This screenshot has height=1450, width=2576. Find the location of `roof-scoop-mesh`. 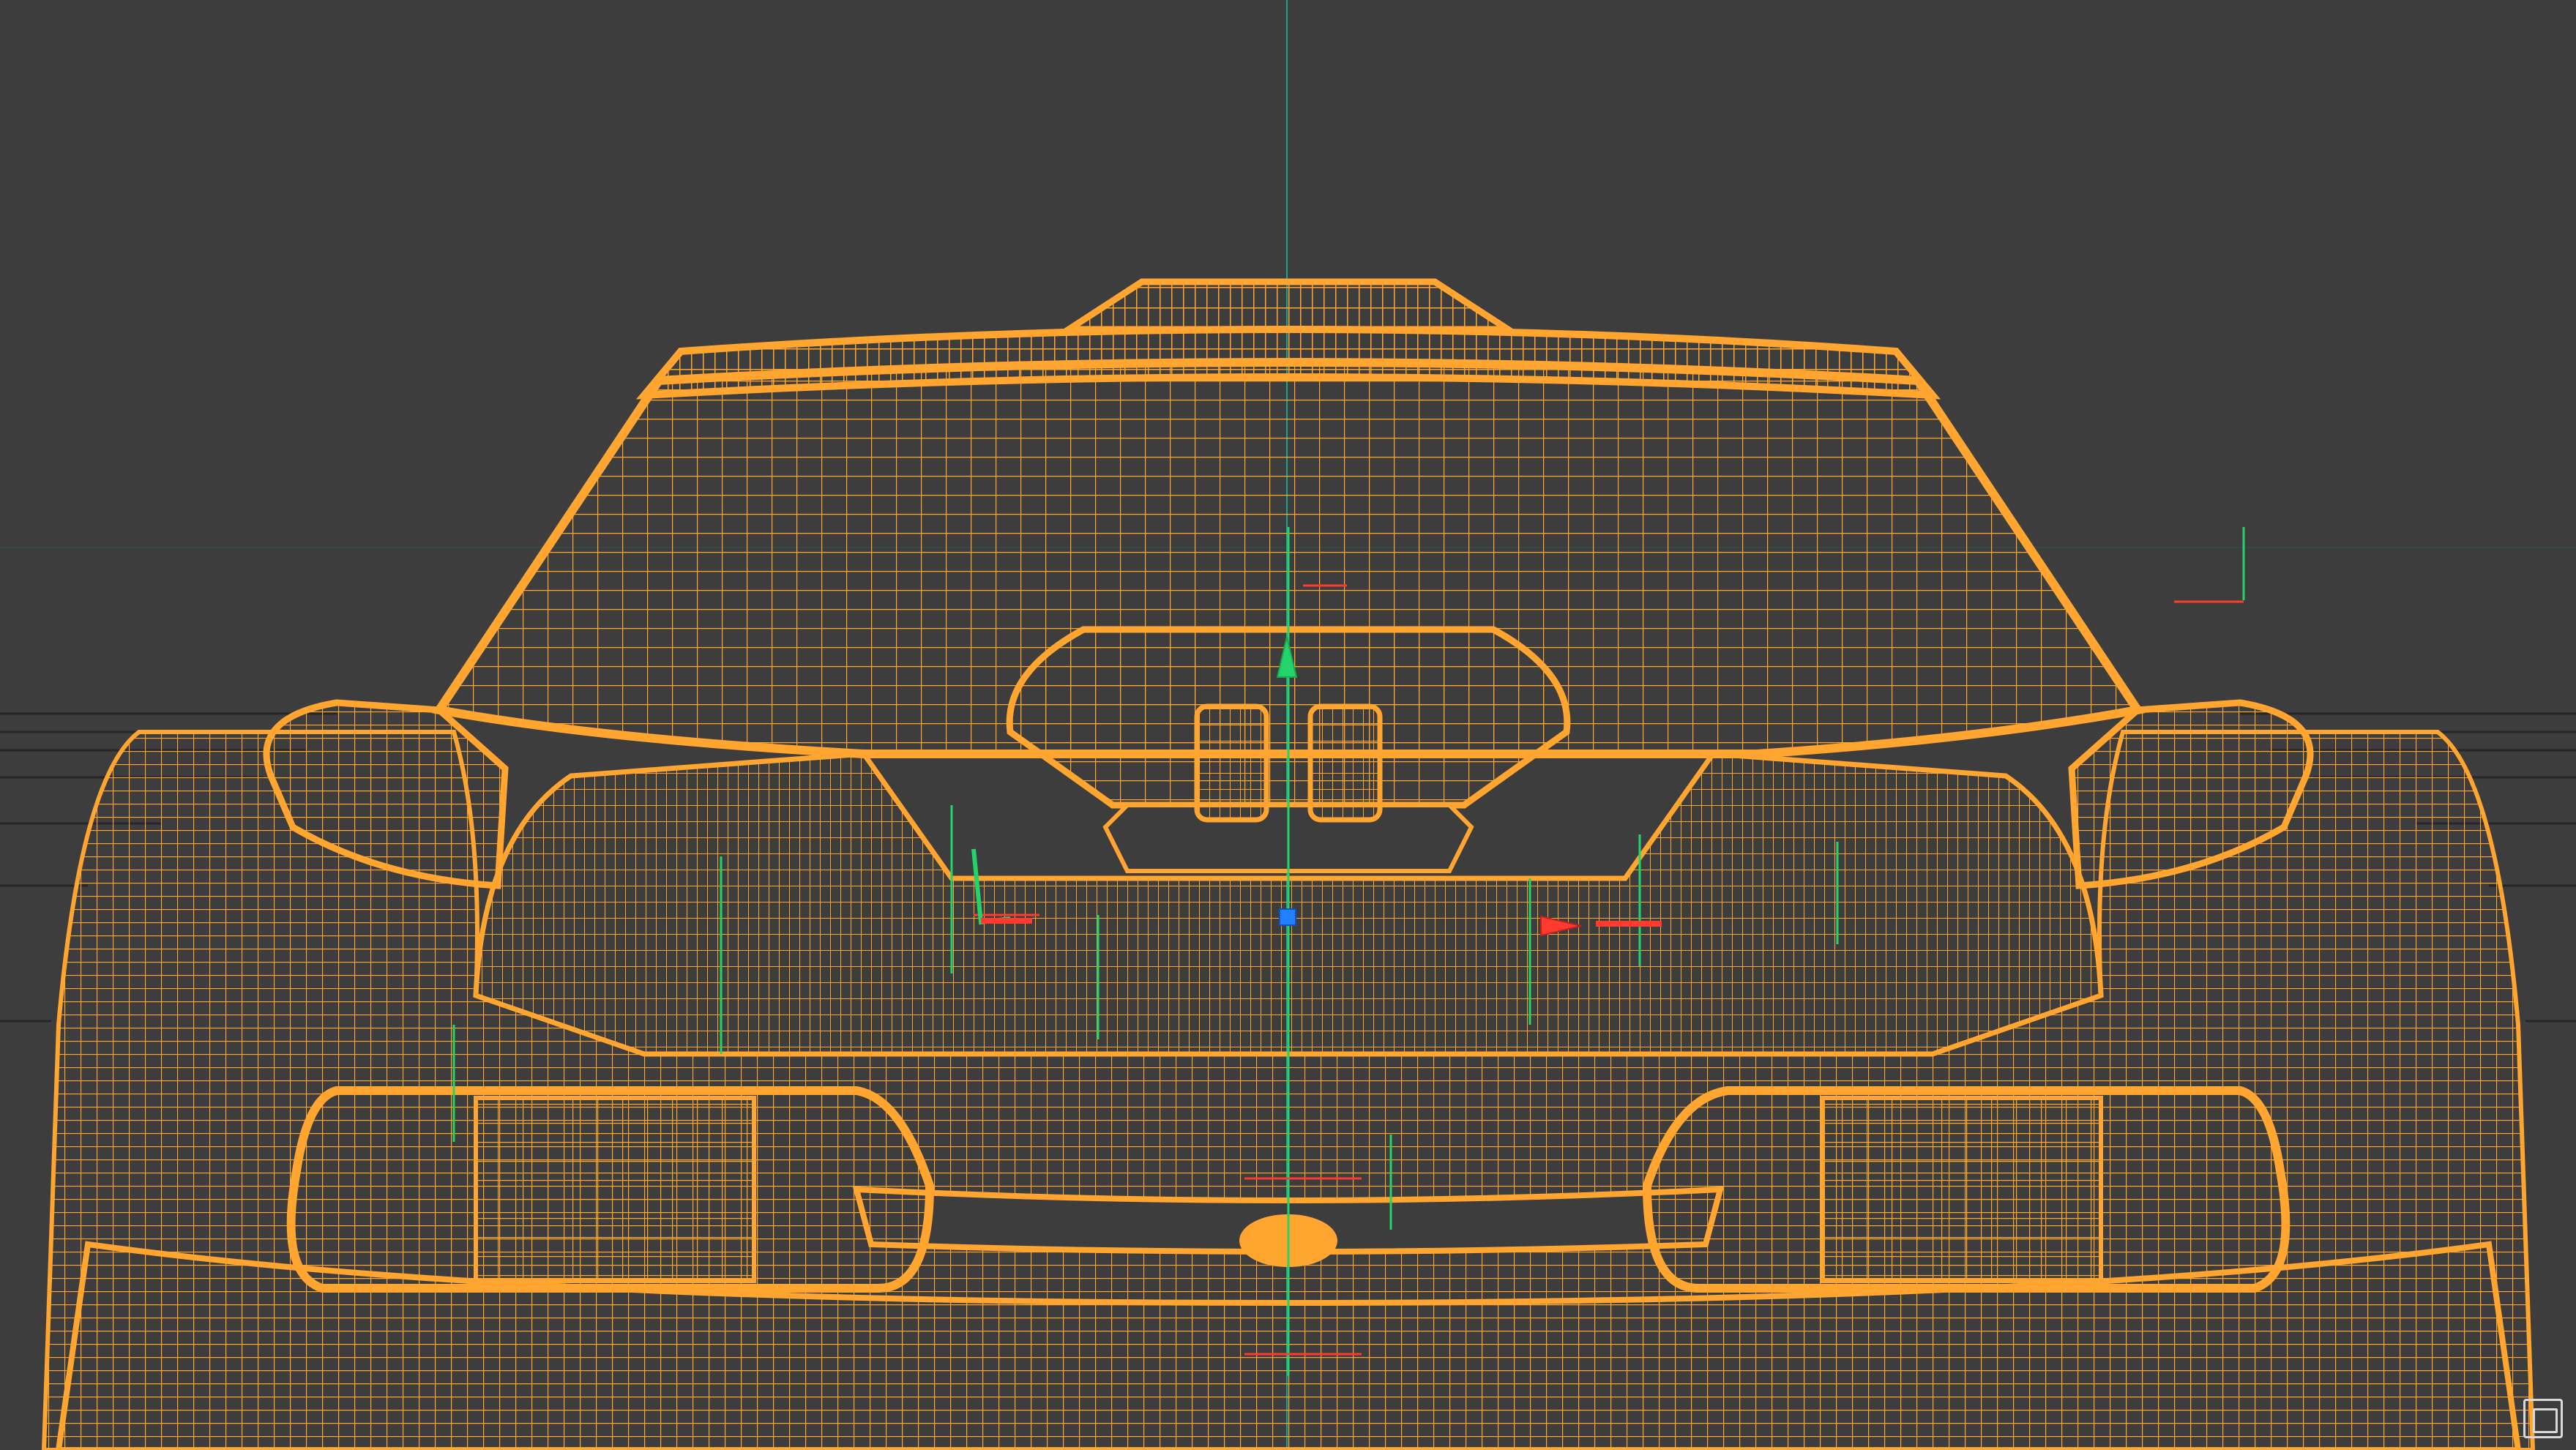

roof-scoop-mesh is located at coordinates (1288, 306).